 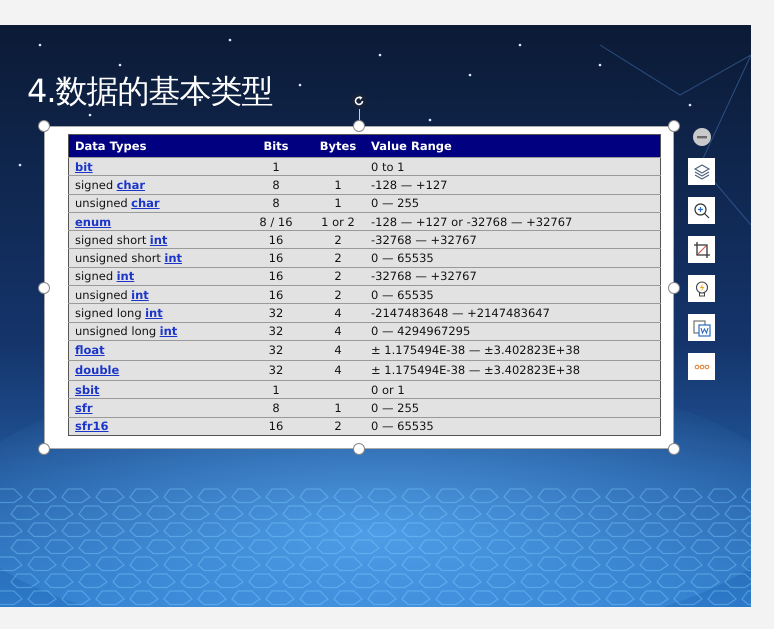 I want to click on table-cell: -128 — +127 or -32768 — +32767, so click(x=512, y=221).